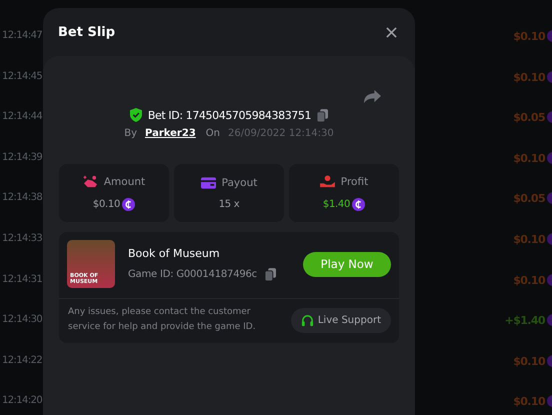 This screenshot has width=552, height=415. Describe the element at coordinates (391, 32) in the screenshot. I see `close-button` at that location.